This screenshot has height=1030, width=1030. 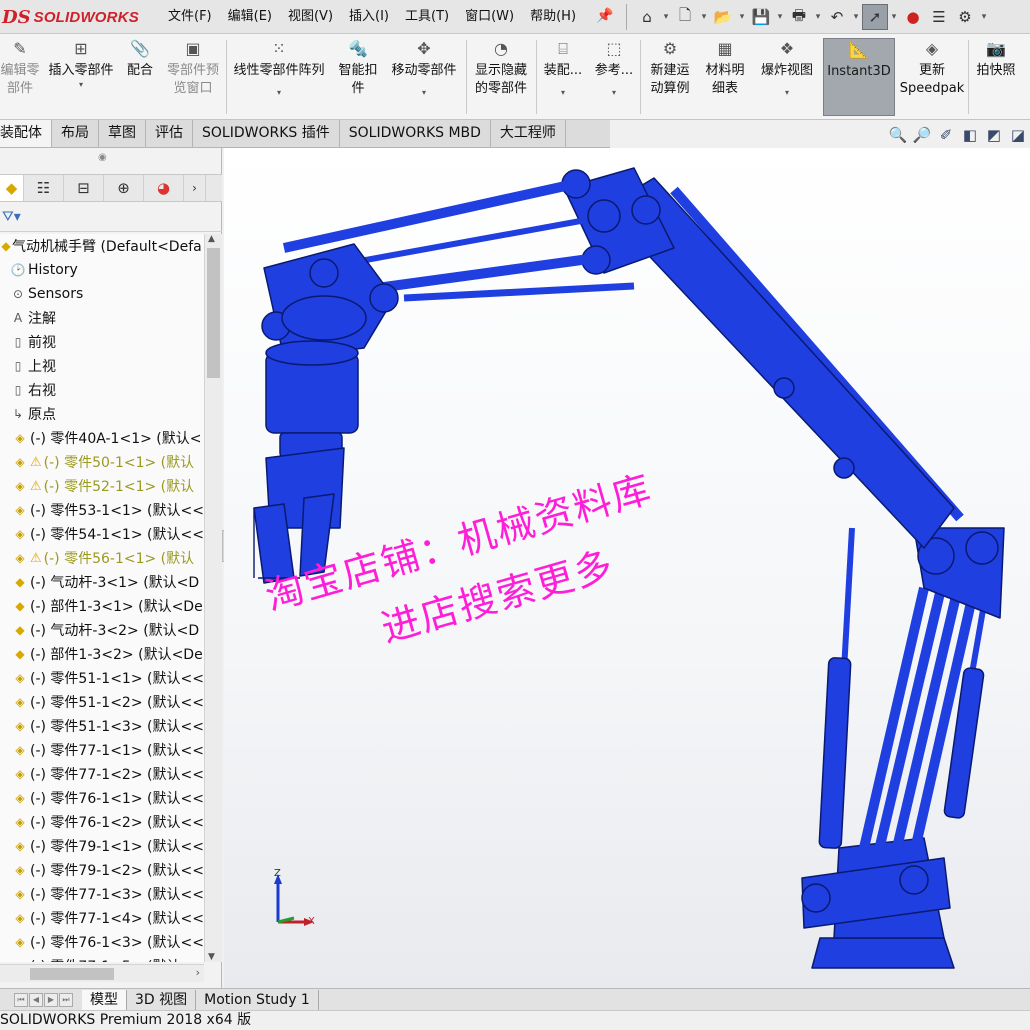 What do you see at coordinates (257, 999) in the screenshot?
I see `tab-motion-study: Motion Study 1` at bounding box center [257, 999].